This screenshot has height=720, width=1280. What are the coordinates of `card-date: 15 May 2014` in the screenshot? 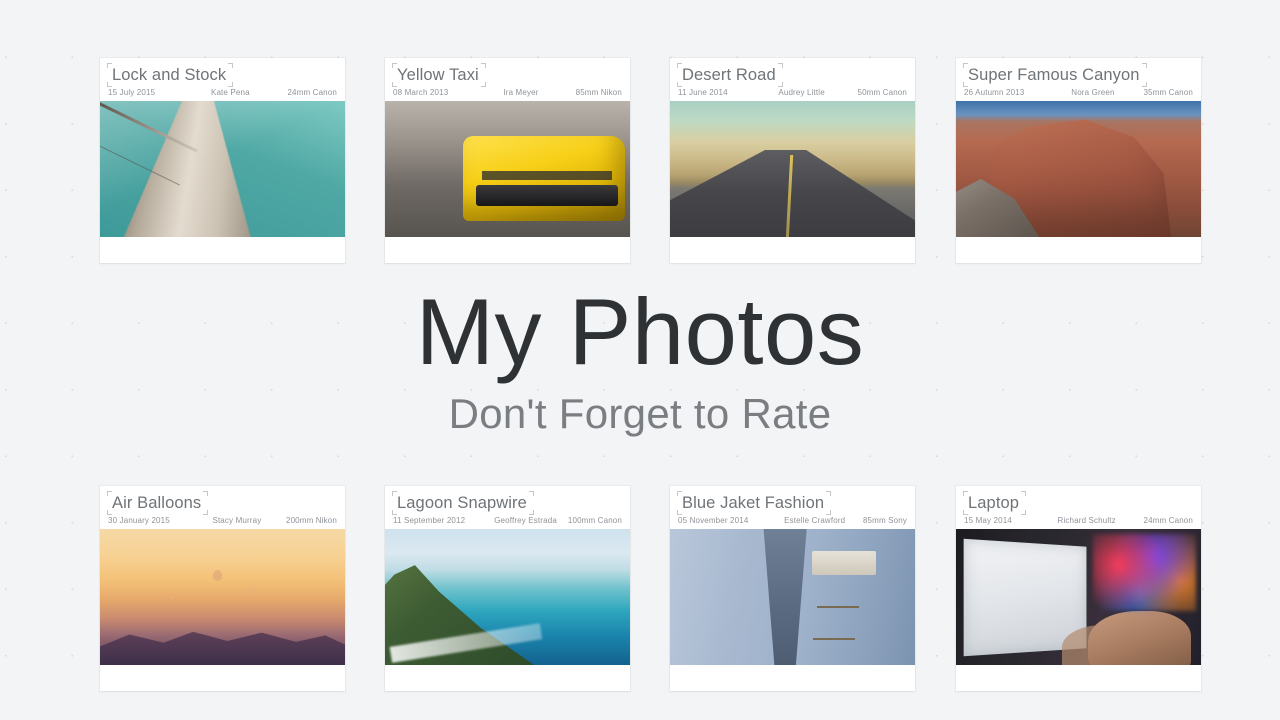 It's located at (988, 520).